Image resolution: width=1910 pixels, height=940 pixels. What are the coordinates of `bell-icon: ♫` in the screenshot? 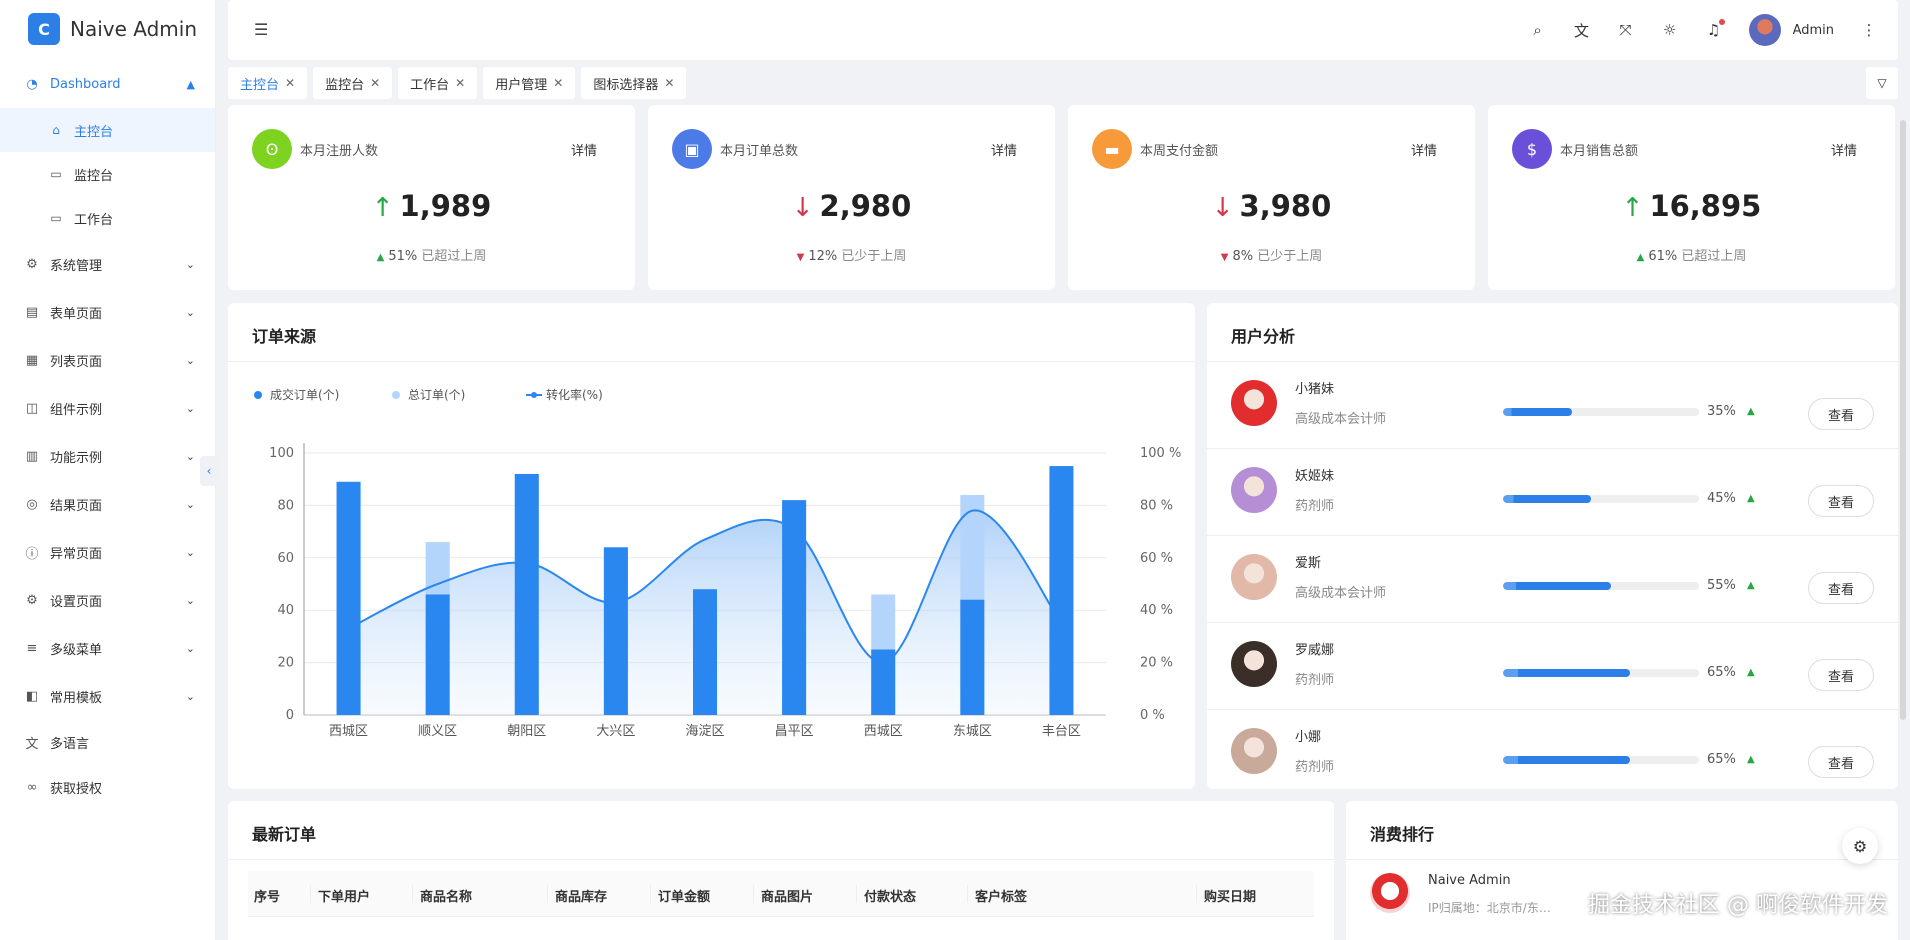 It's located at (1715, 29).